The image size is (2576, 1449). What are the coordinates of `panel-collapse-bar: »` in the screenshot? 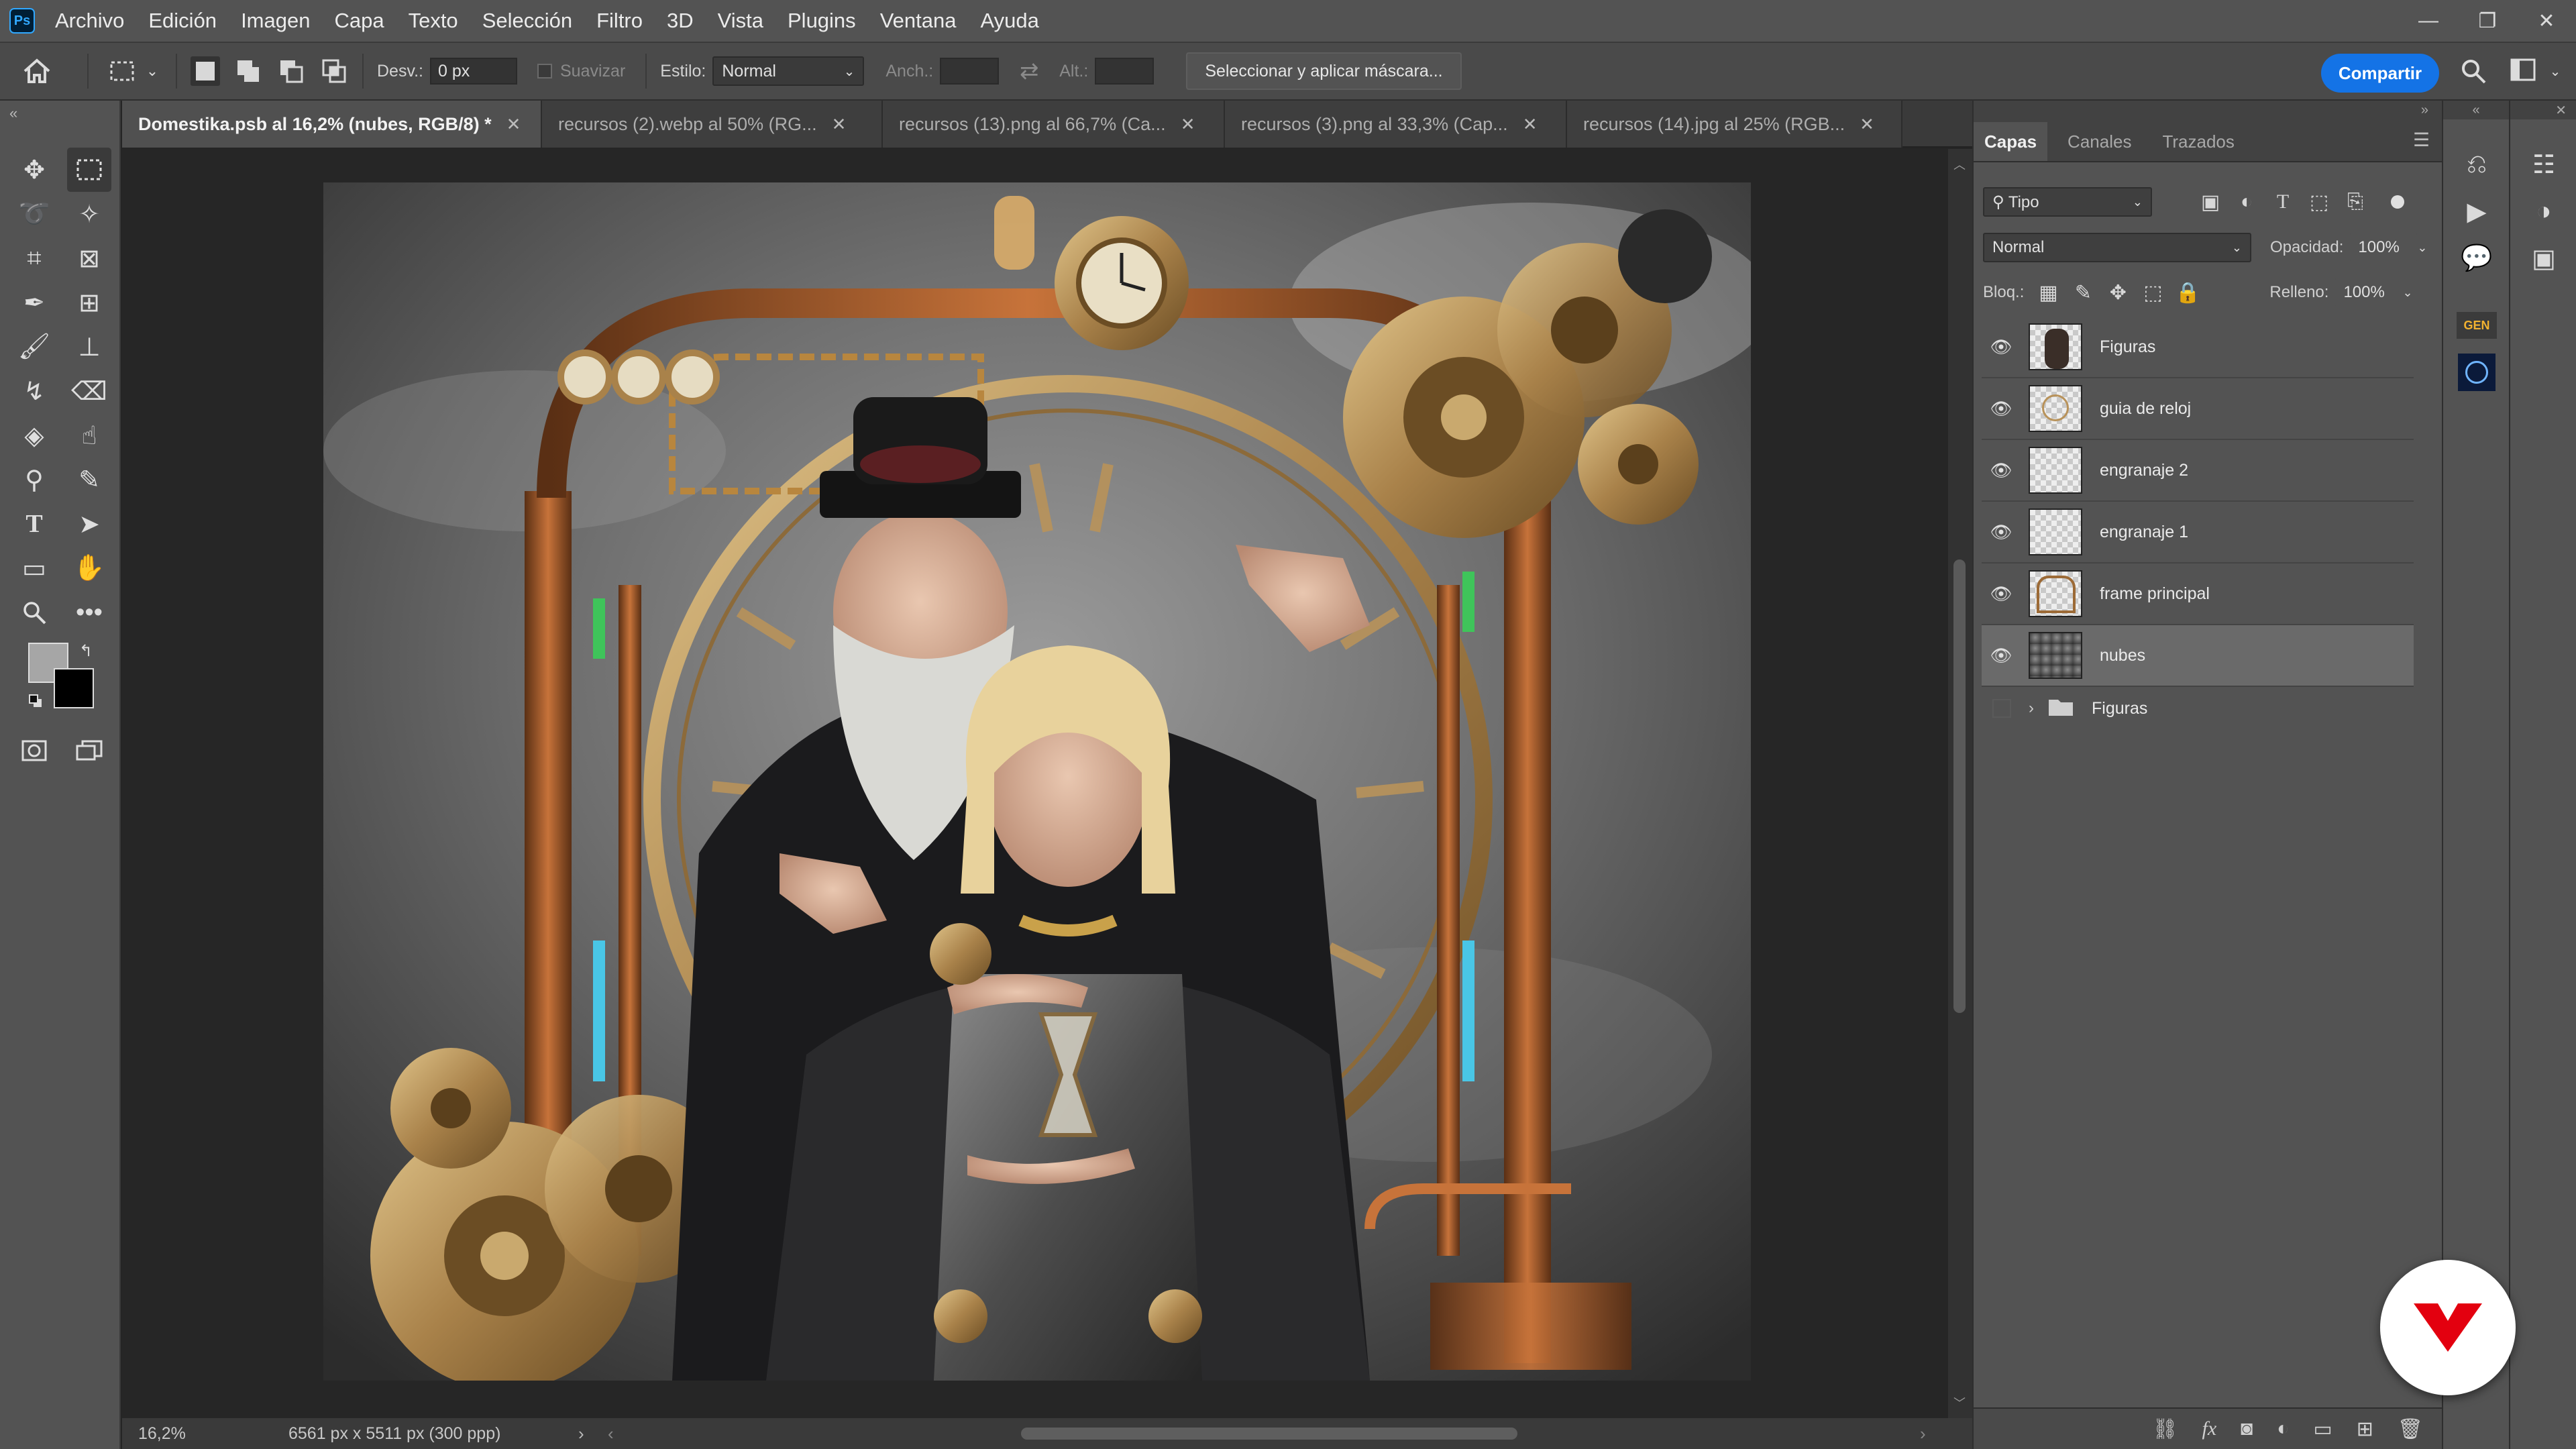 It's located at (2208, 110).